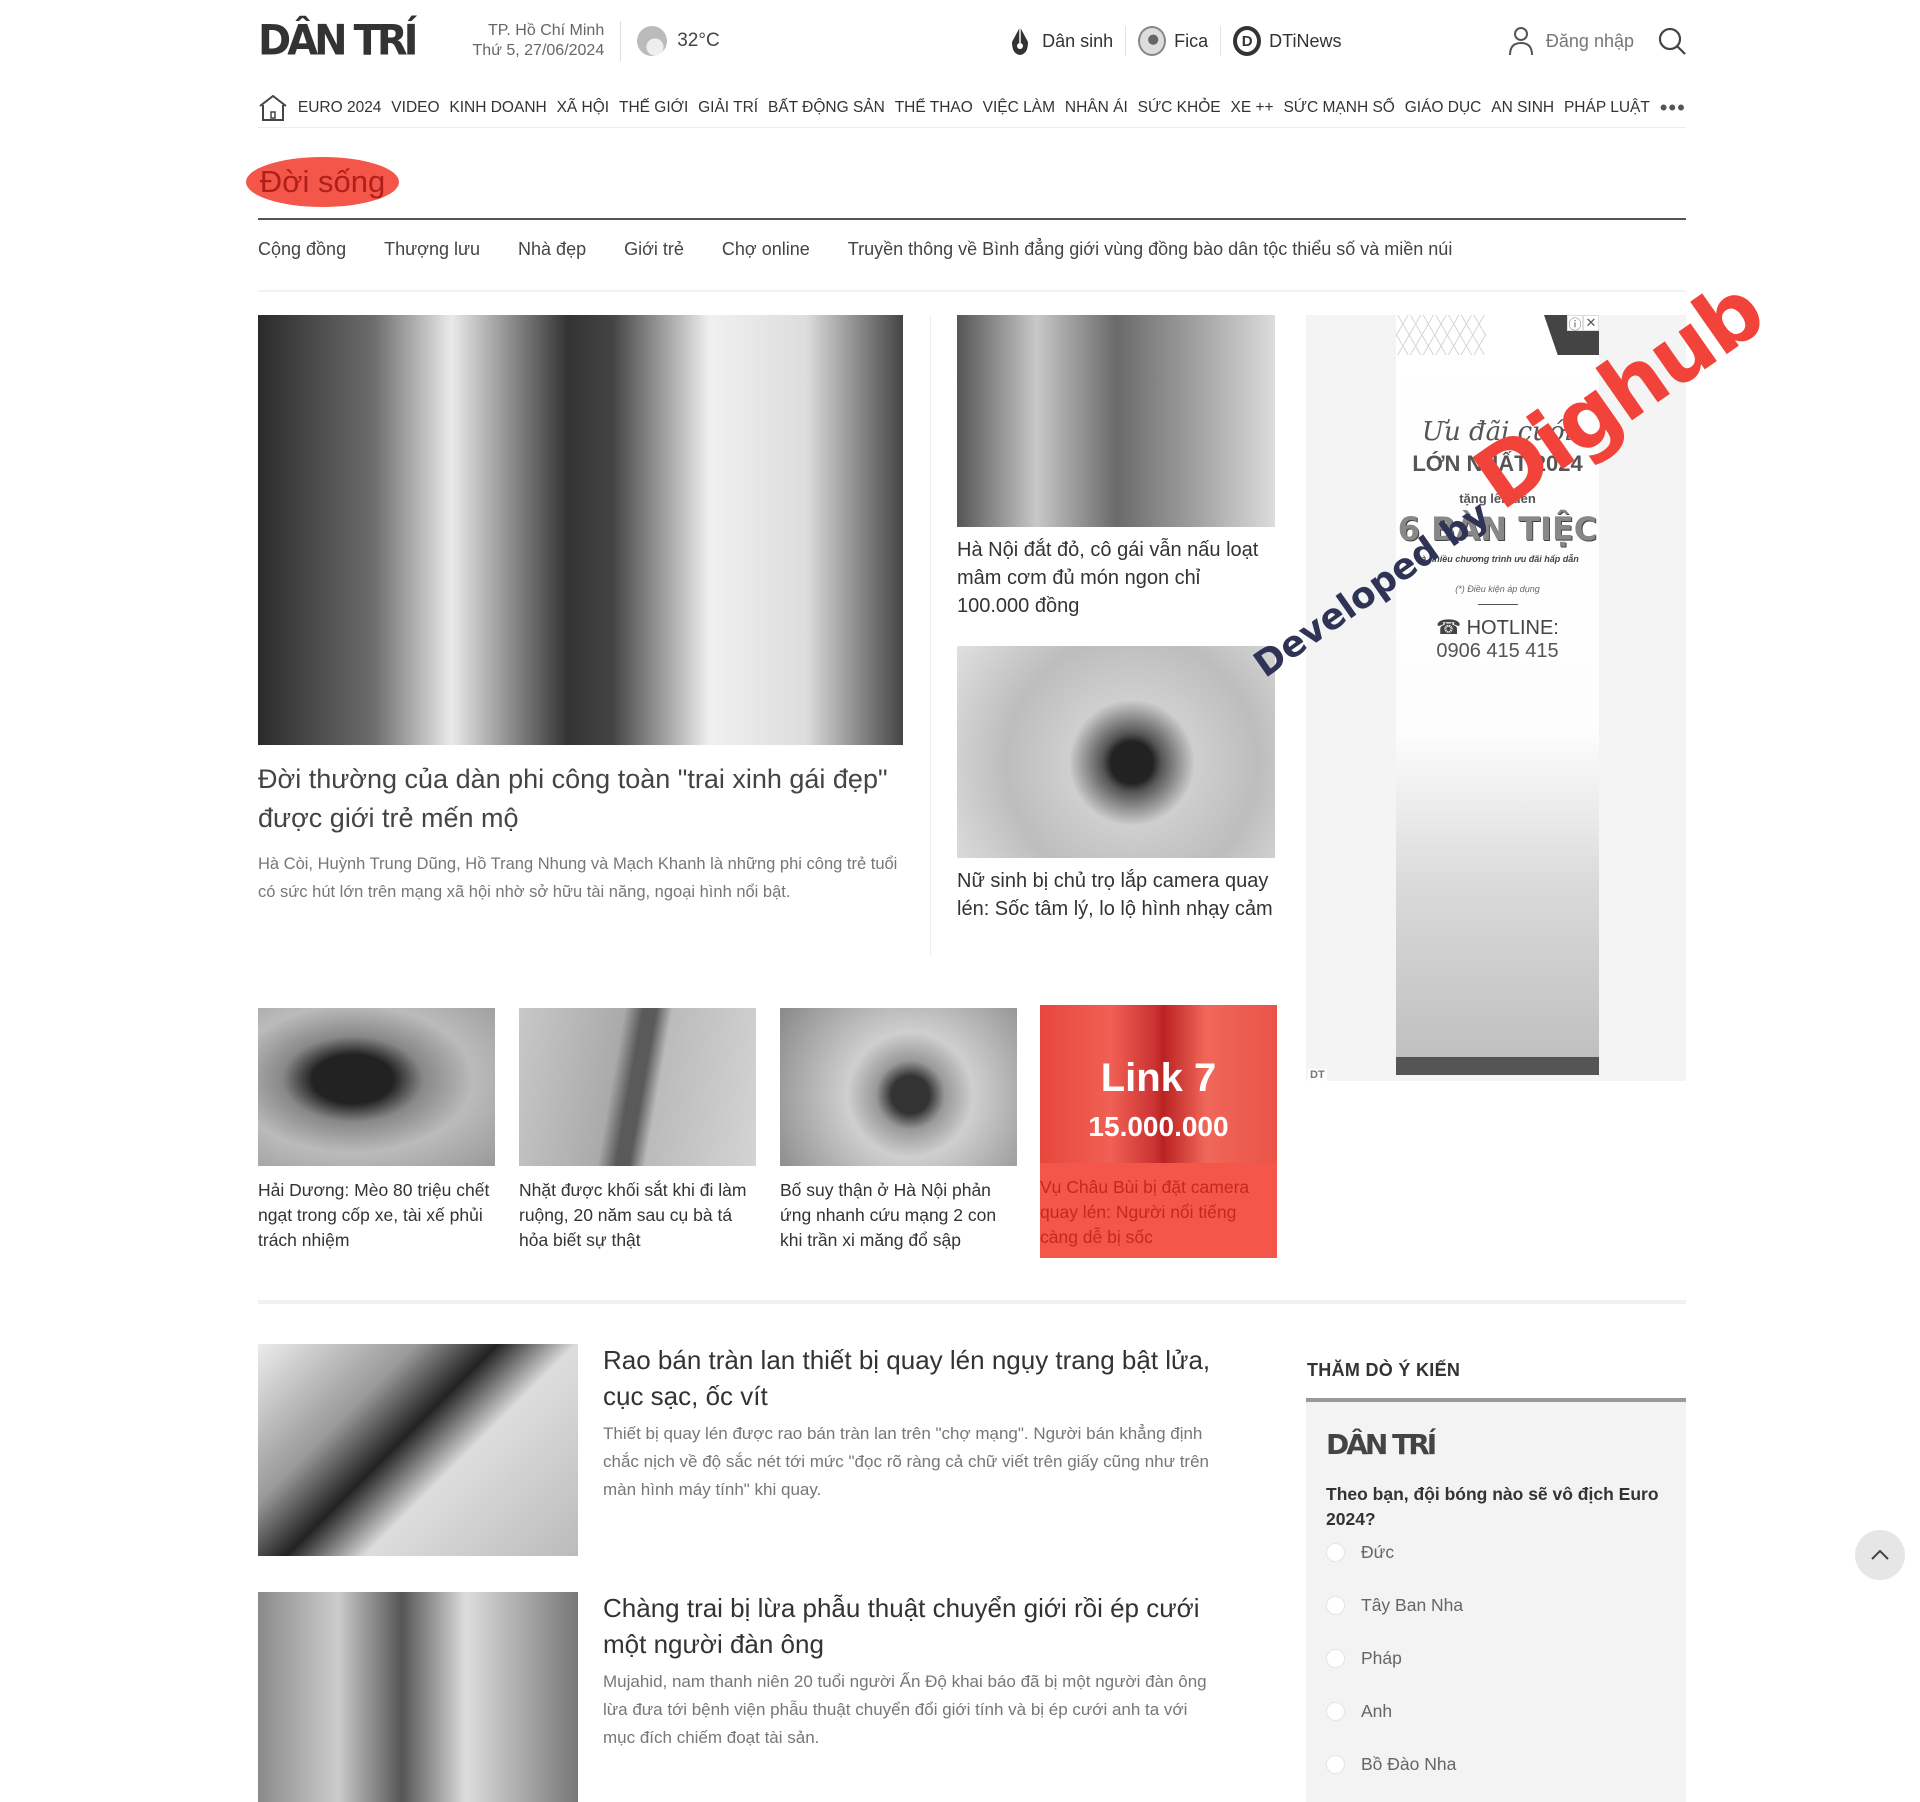 The image size is (1920, 1802). I want to click on ad-corner-mark: DT, so click(1317, 1075).